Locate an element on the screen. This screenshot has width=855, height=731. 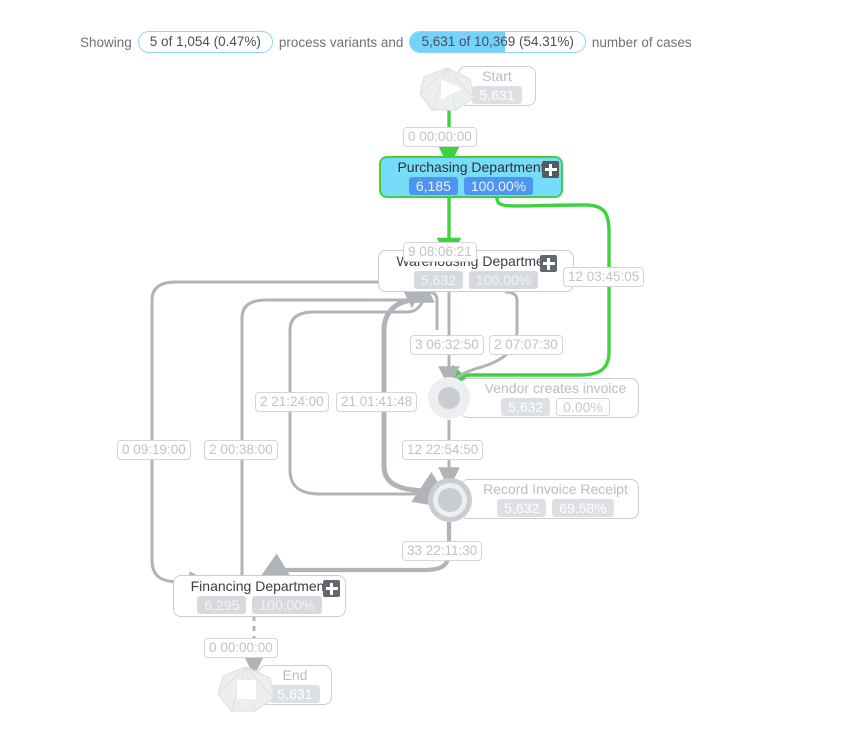
vendor-invoice-metrics: 5,632 0.00% is located at coordinates (555, 407).